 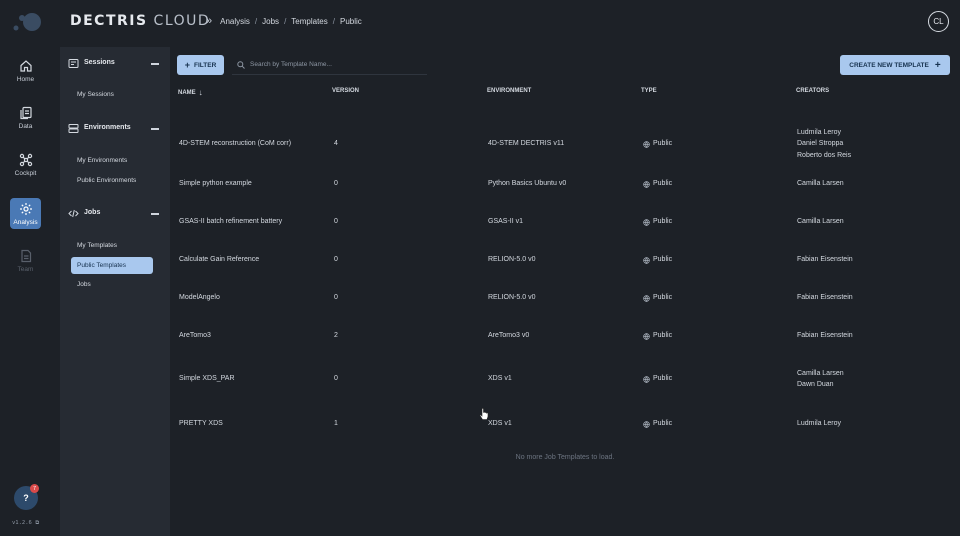 What do you see at coordinates (526, 144) in the screenshot?
I see `template-environment: 4D-STEM DECTRIS v11` at bounding box center [526, 144].